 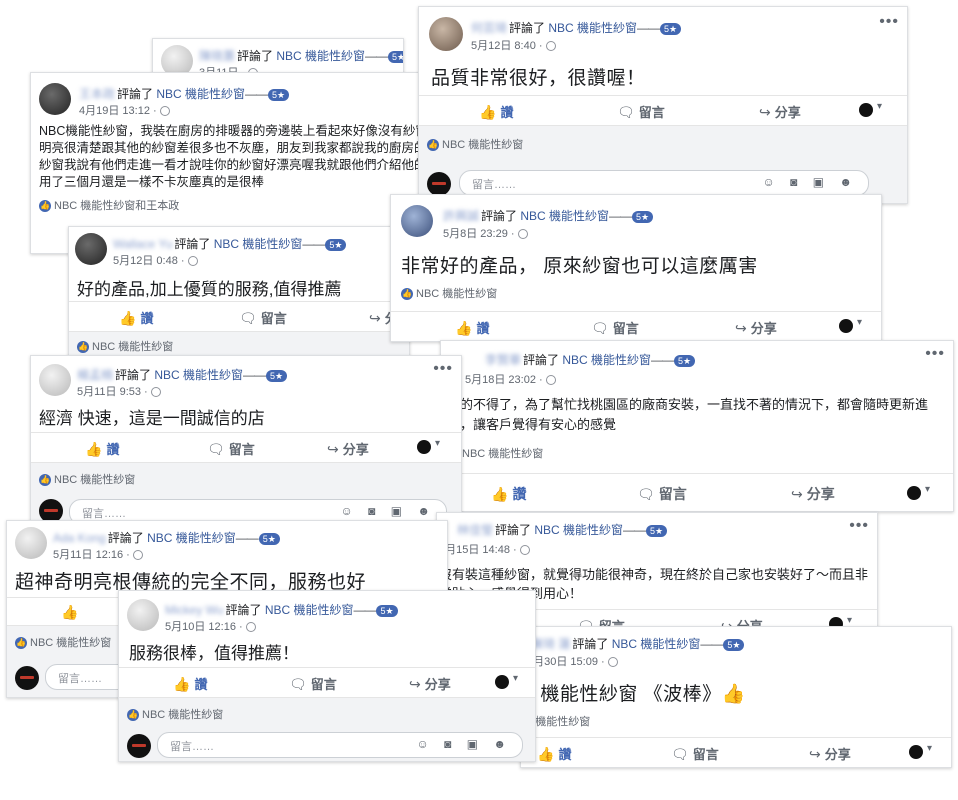 I want to click on reviewer-name: 楊孟楠, so click(x=95, y=374).